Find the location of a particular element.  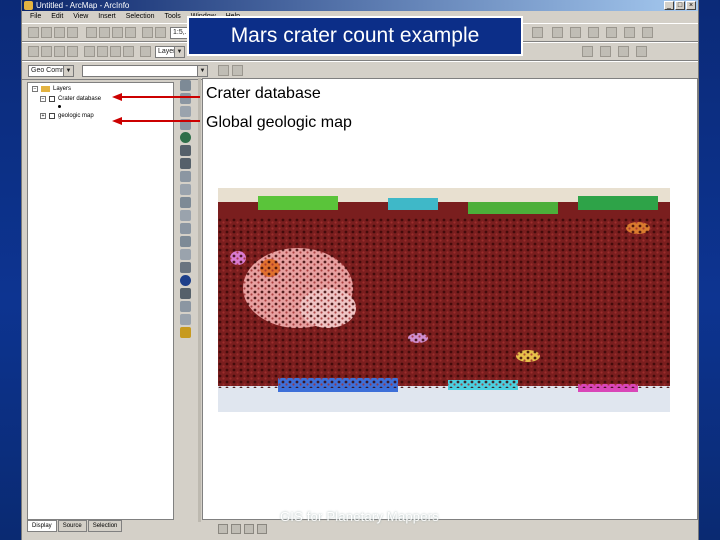

time-icon is located at coordinates (185, 319).